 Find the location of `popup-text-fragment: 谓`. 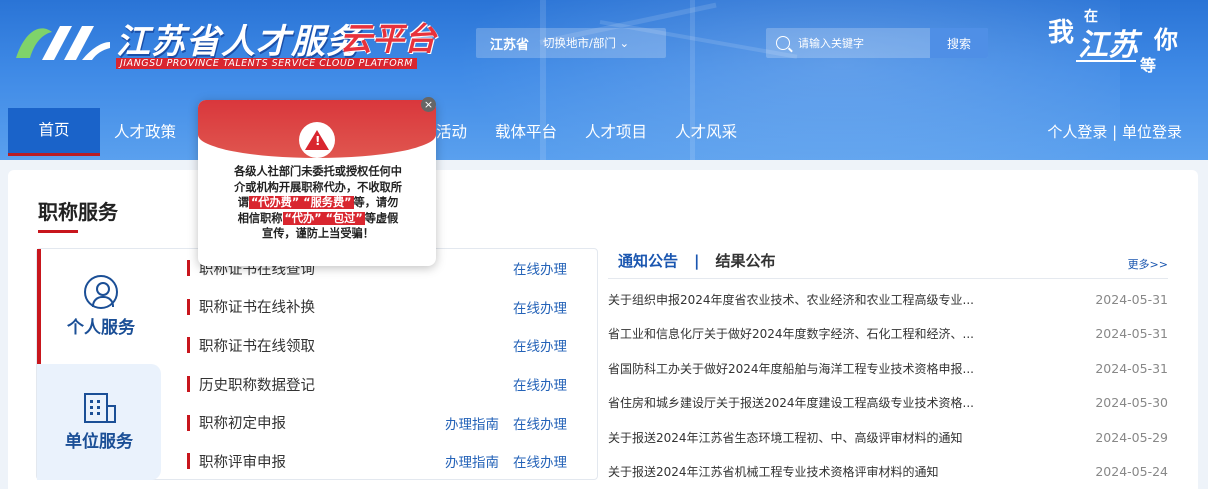

popup-text-fragment: 谓 is located at coordinates (243, 202).